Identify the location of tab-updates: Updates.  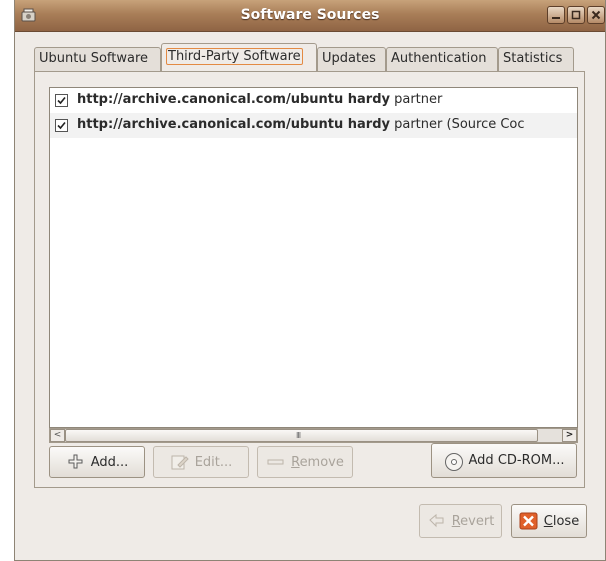
(351, 59).